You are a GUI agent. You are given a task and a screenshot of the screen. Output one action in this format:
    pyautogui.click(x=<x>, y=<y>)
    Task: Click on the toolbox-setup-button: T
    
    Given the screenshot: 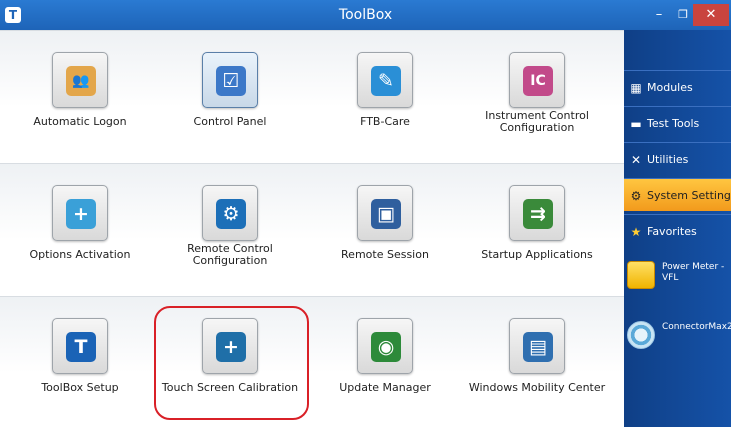 What is the action you would take?
    pyautogui.click(x=80, y=346)
    